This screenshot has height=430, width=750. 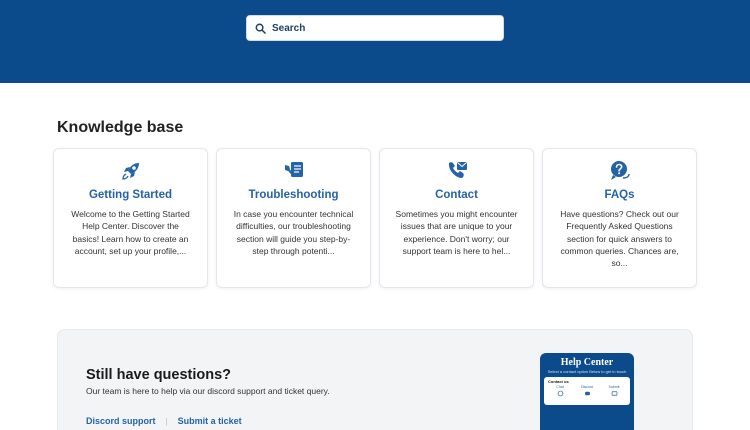 I want to click on search-input: Search, so click(x=375, y=28).